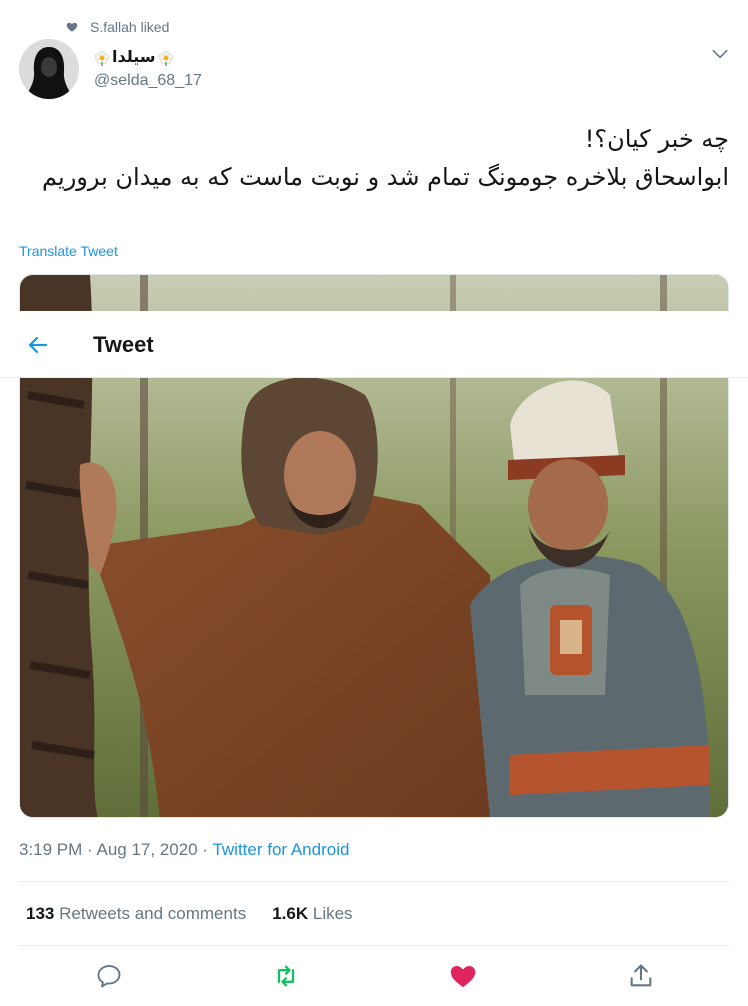 The image size is (748, 1006). What do you see at coordinates (49, 69) in the screenshot?
I see `avatar` at bounding box center [49, 69].